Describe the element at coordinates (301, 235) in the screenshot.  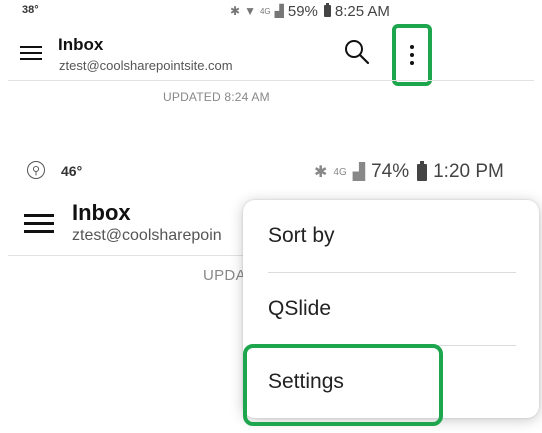
I see `menu-item-label: Sort by` at that location.